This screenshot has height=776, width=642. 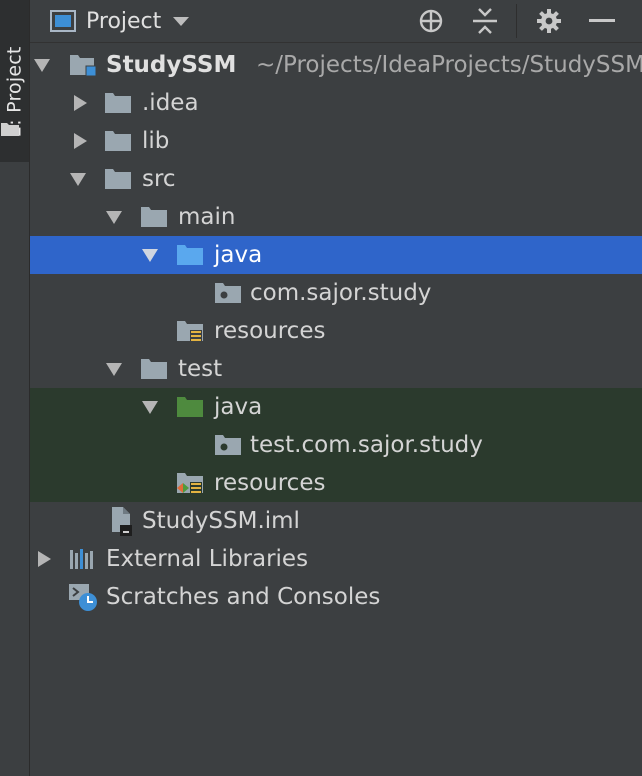 I want to click on gear-icon, so click(x=549, y=21).